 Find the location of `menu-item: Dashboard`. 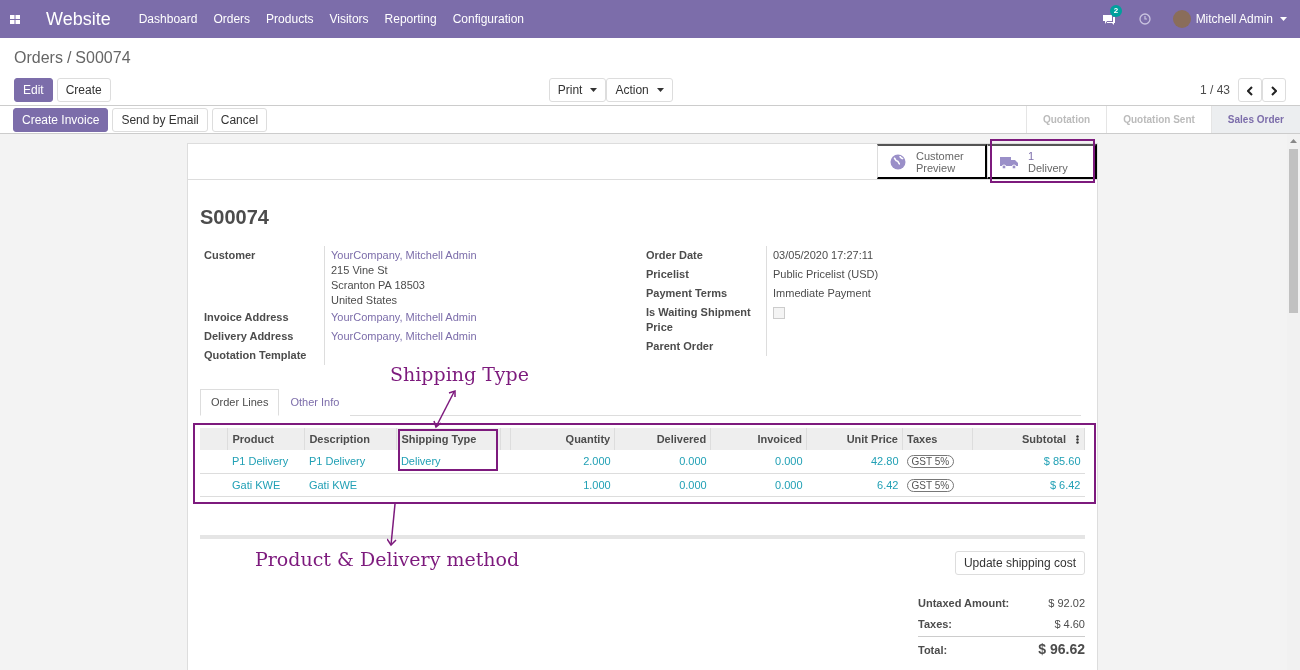

menu-item: Dashboard is located at coordinates (168, 19).